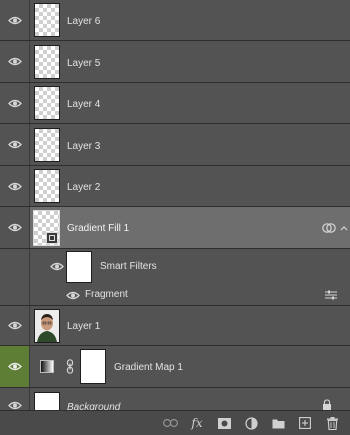 The image size is (350, 435). What do you see at coordinates (175, 145) in the screenshot?
I see `layer-row-layer-3: Layer 3` at bounding box center [175, 145].